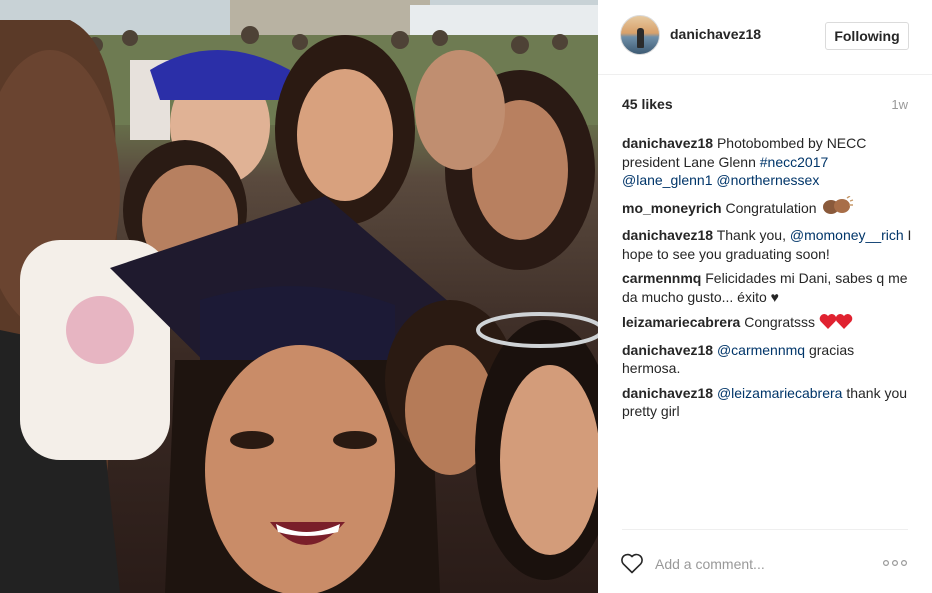  Describe the element at coordinates (767, 359) in the screenshot. I see `comment-item: danichavez18 @carmennmq gracias hermosa.` at that location.